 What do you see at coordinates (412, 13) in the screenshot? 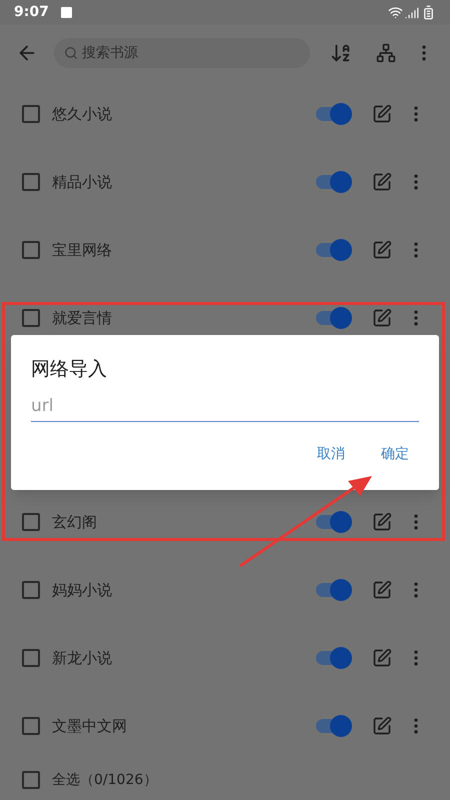
I see `signal-icon` at bounding box center [412, 13].